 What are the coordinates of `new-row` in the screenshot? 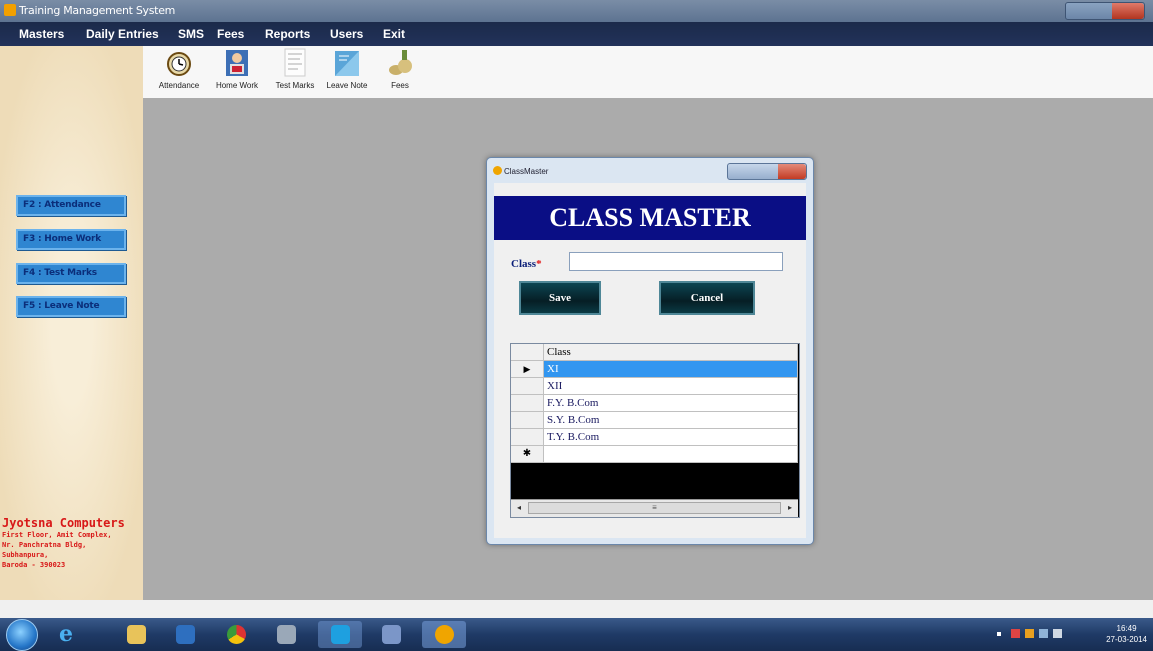 It's located at (671, 454).